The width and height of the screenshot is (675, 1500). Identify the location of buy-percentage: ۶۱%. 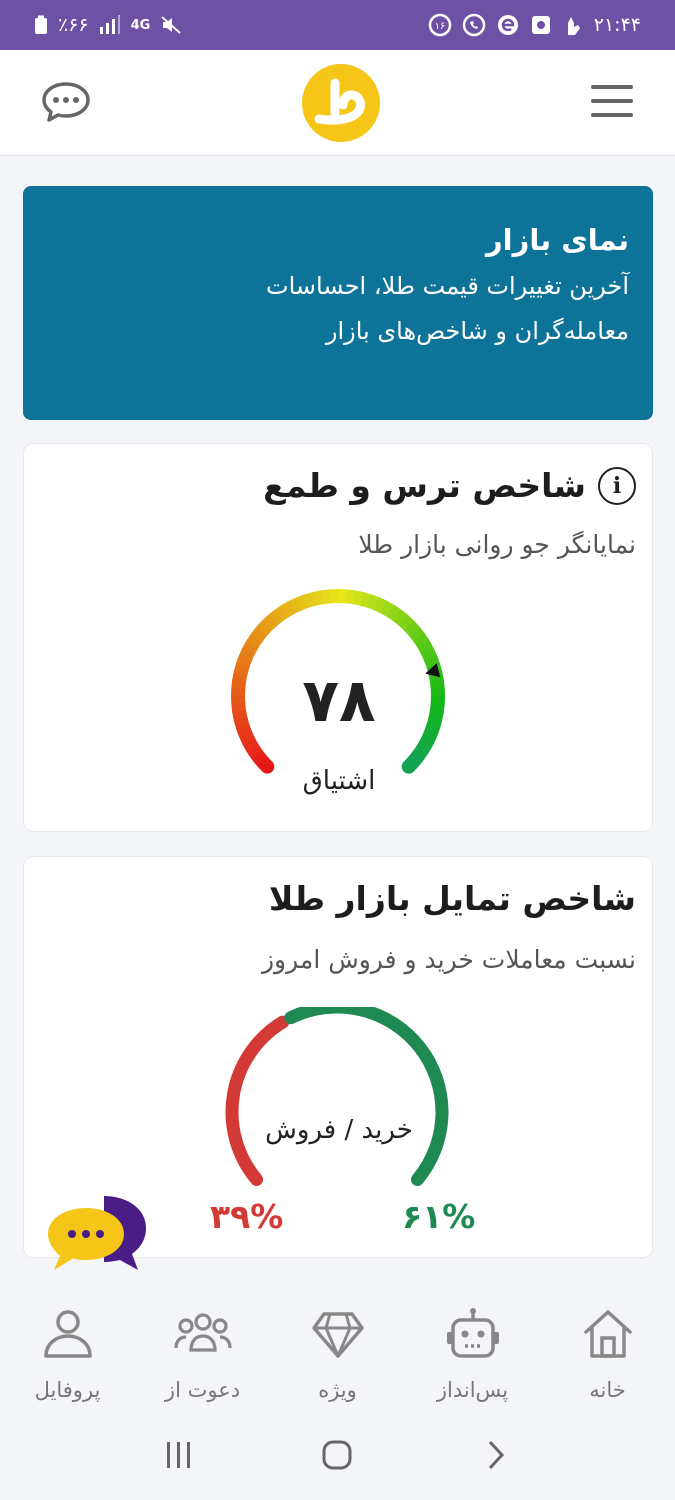
(439, 1216).